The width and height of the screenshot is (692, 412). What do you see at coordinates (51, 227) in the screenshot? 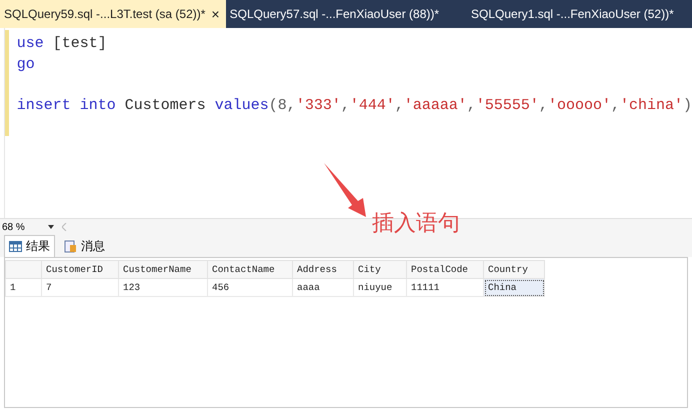
I see `caret-icon` at bounding box center [51, 227].